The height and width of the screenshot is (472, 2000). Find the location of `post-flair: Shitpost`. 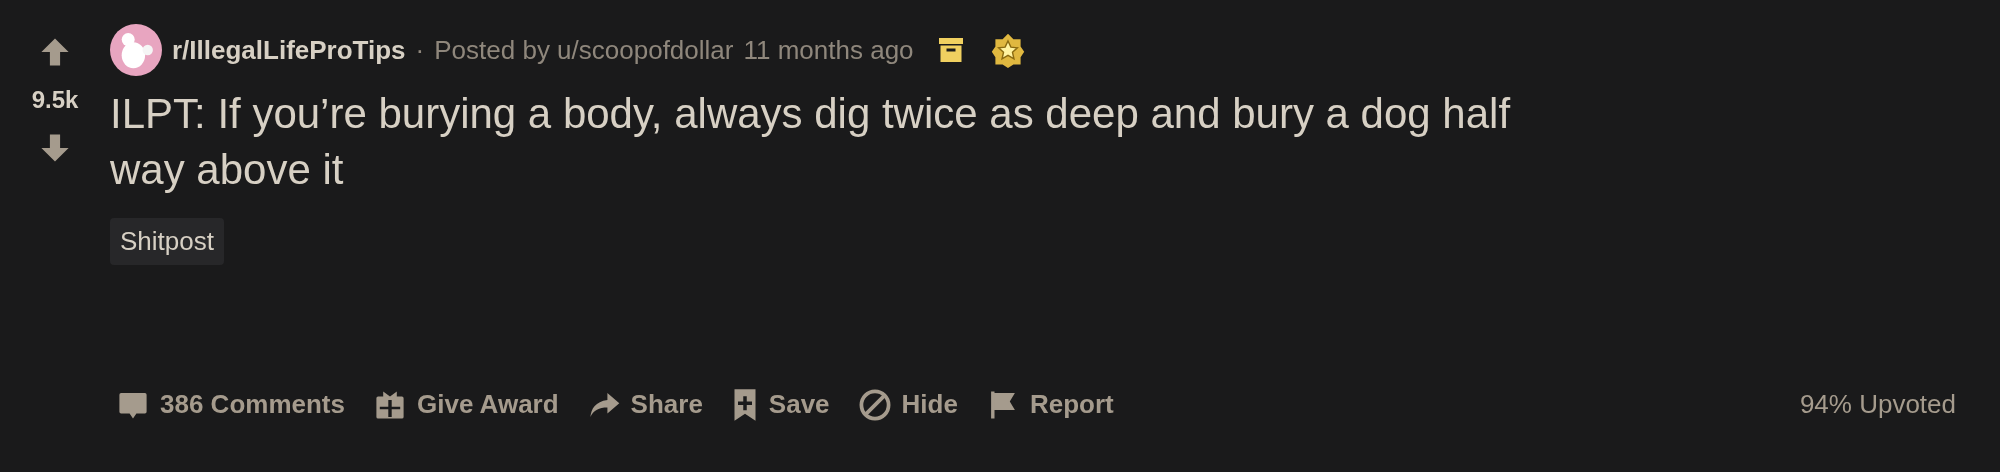

post-flair: Shitpost is located at coordinates (167, 241).